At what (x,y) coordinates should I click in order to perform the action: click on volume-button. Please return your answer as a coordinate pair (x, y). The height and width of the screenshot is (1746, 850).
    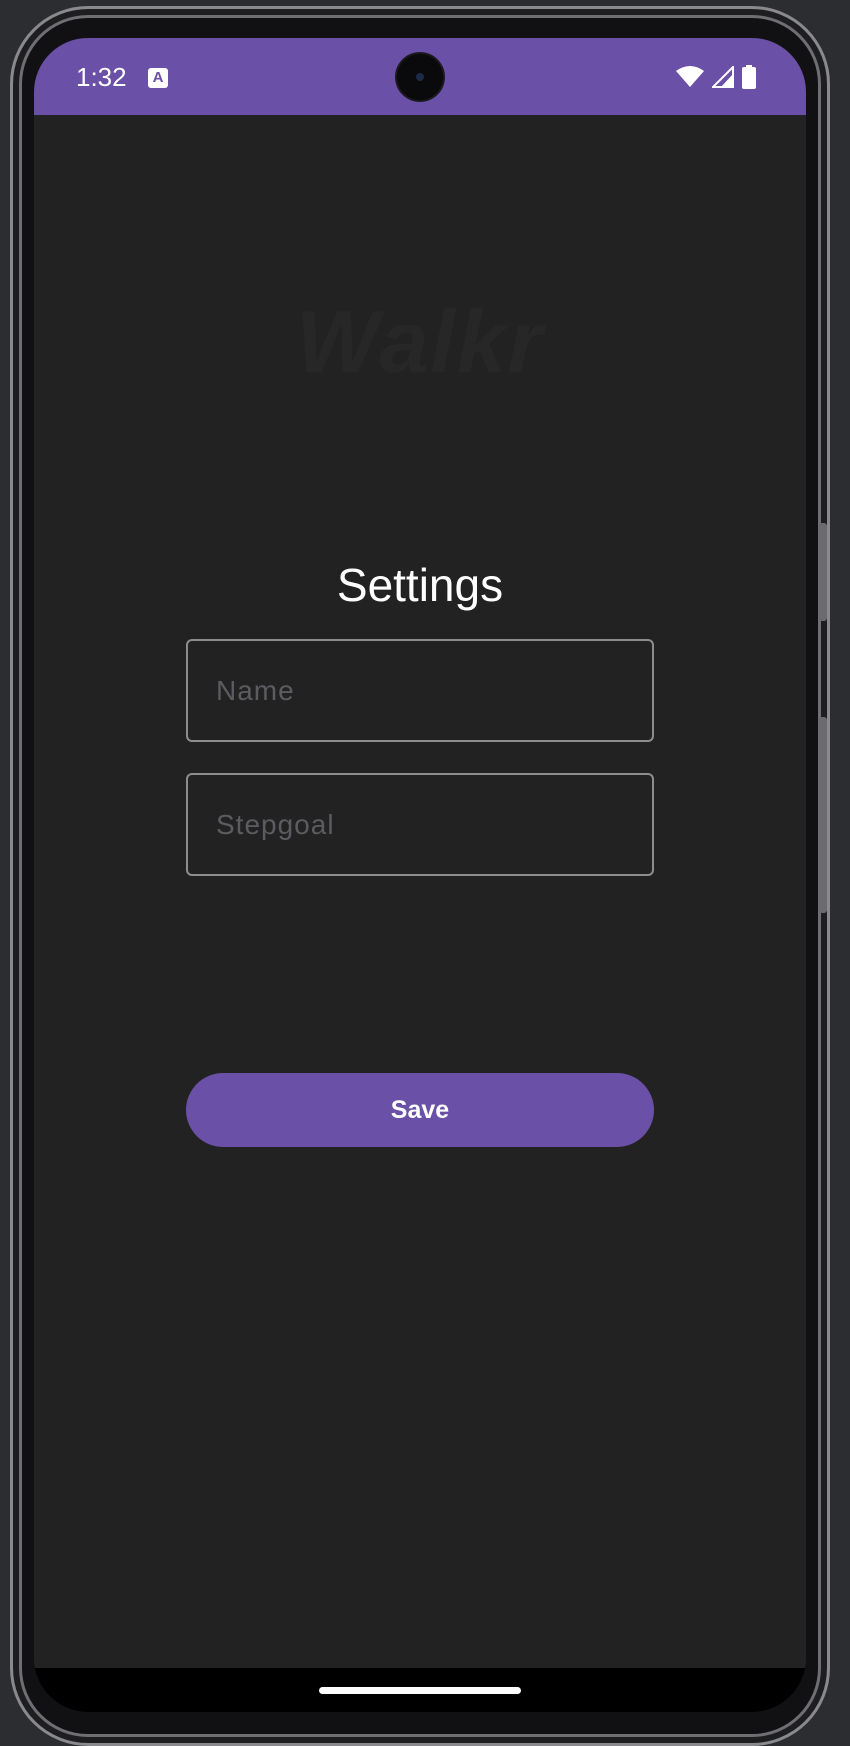
    Looking at the image, I should click on (823, 572).